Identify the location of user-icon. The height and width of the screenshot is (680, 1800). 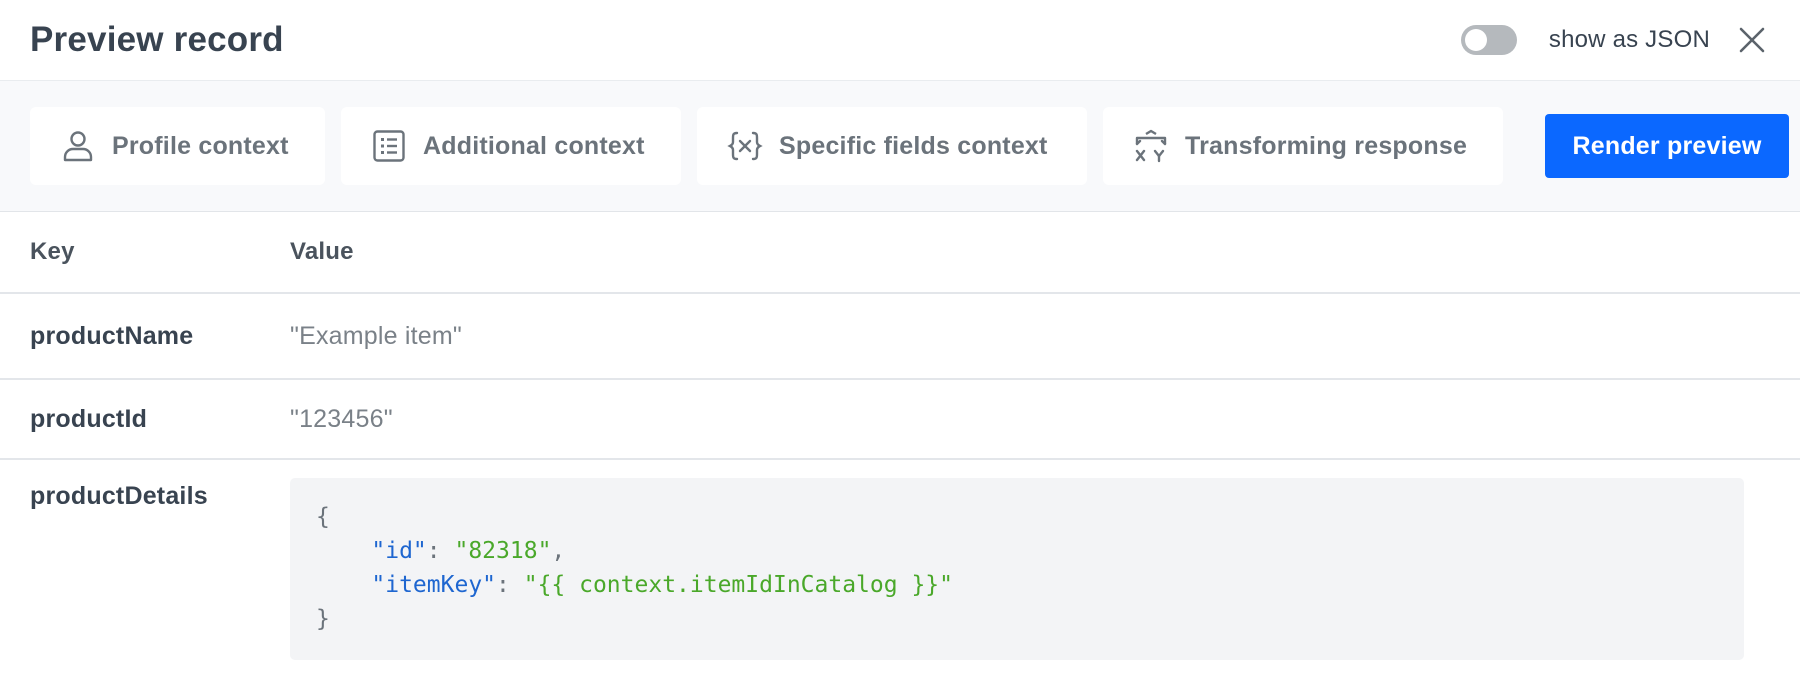
(78, 146).